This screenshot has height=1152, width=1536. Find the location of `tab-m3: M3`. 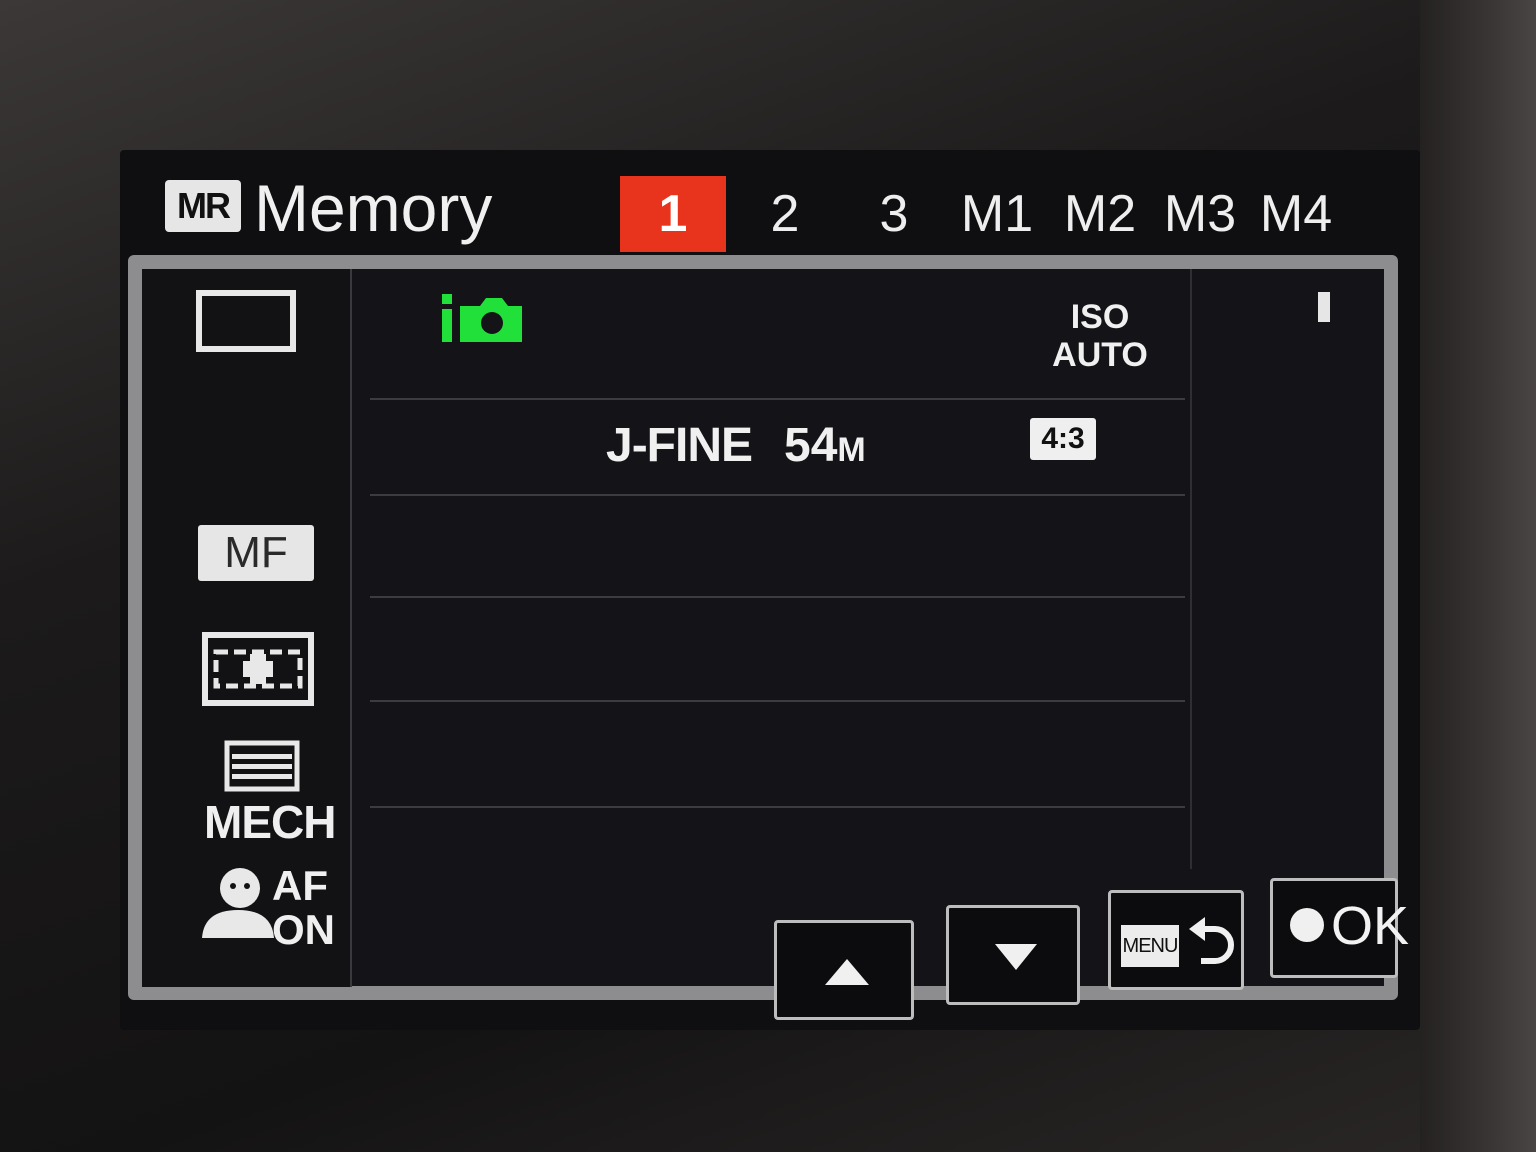

tab-m3: M3 is located at coordinates (1200, 214).